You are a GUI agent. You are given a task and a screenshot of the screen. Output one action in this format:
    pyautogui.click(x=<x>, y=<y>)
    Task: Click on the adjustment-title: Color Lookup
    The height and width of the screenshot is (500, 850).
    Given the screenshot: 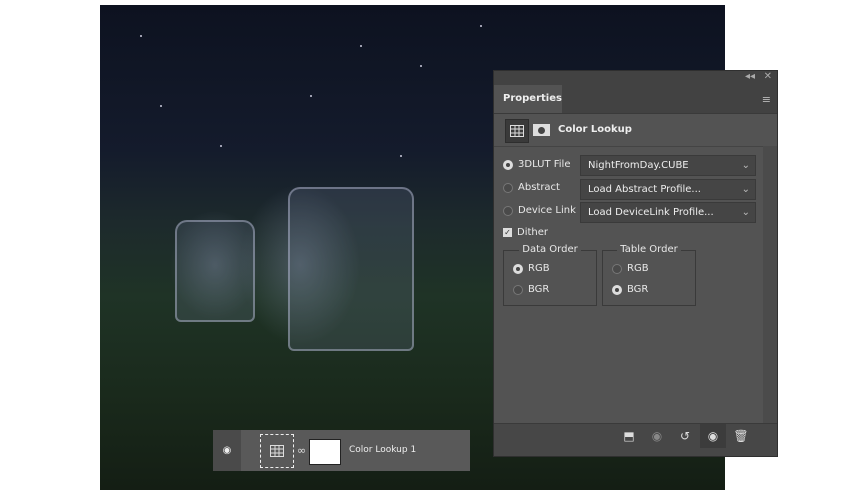 What is the action you would take?
    pyautogui.click(x=595, y=129)
    